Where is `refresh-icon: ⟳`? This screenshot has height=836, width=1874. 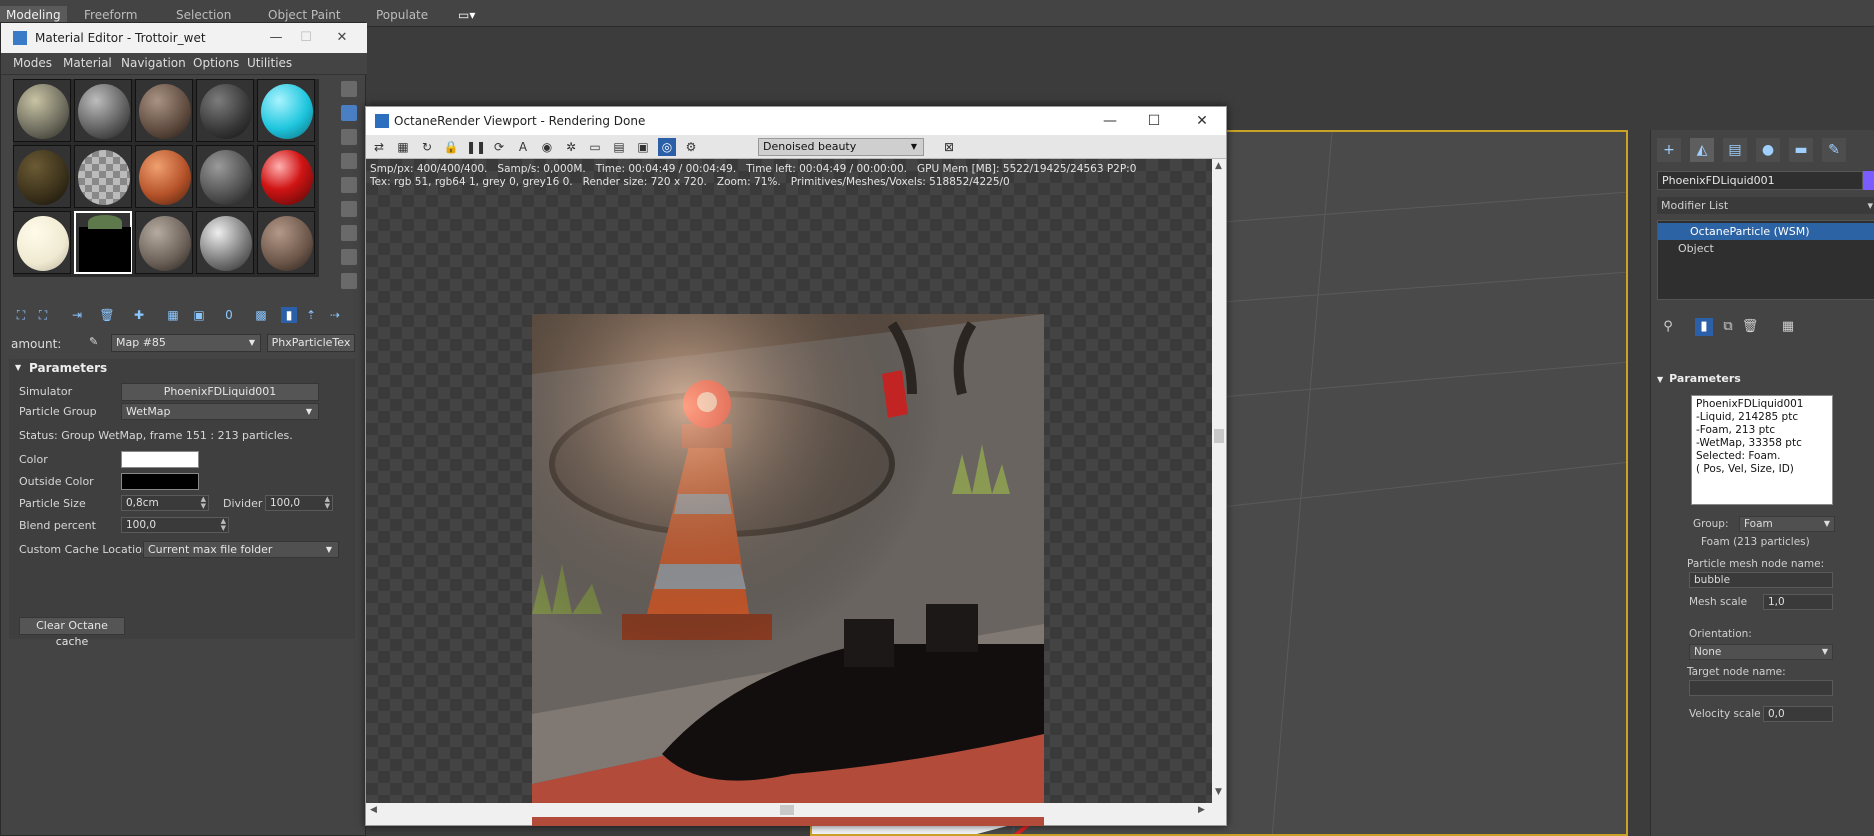 refresh-icon: ⟳ is located at coordinates (499, 147).